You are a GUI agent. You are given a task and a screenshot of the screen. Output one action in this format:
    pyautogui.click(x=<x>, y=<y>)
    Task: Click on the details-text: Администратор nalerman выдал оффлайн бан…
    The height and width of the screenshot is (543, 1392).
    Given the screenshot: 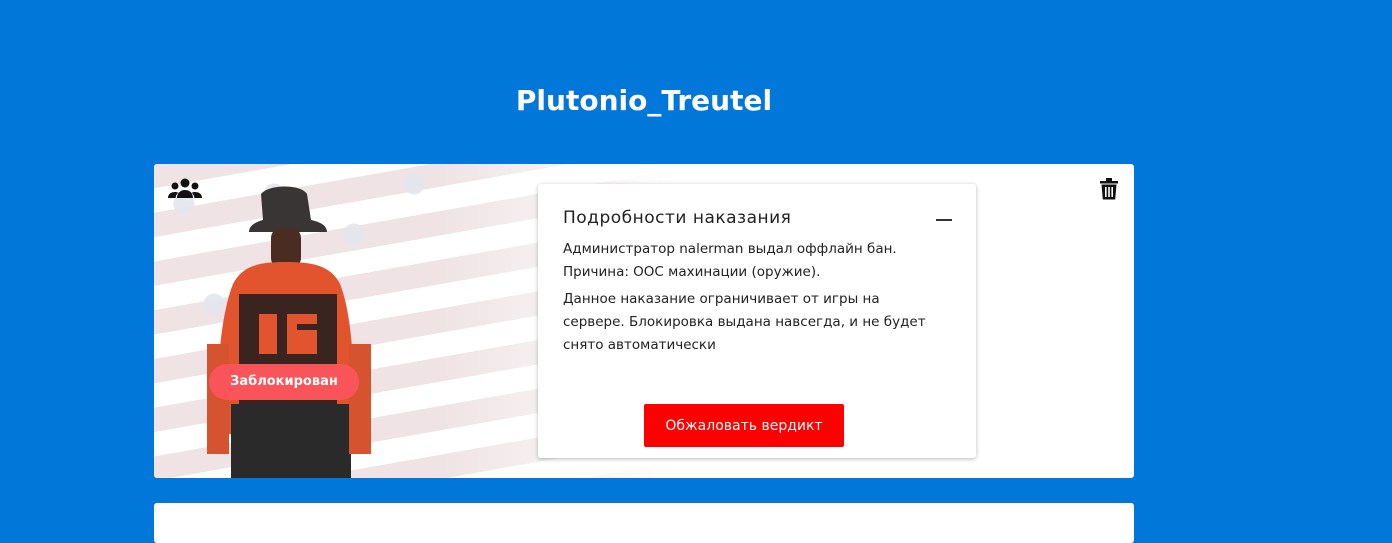 What is the action you would take?
    pyautogui.click(x=753, y=299)
    